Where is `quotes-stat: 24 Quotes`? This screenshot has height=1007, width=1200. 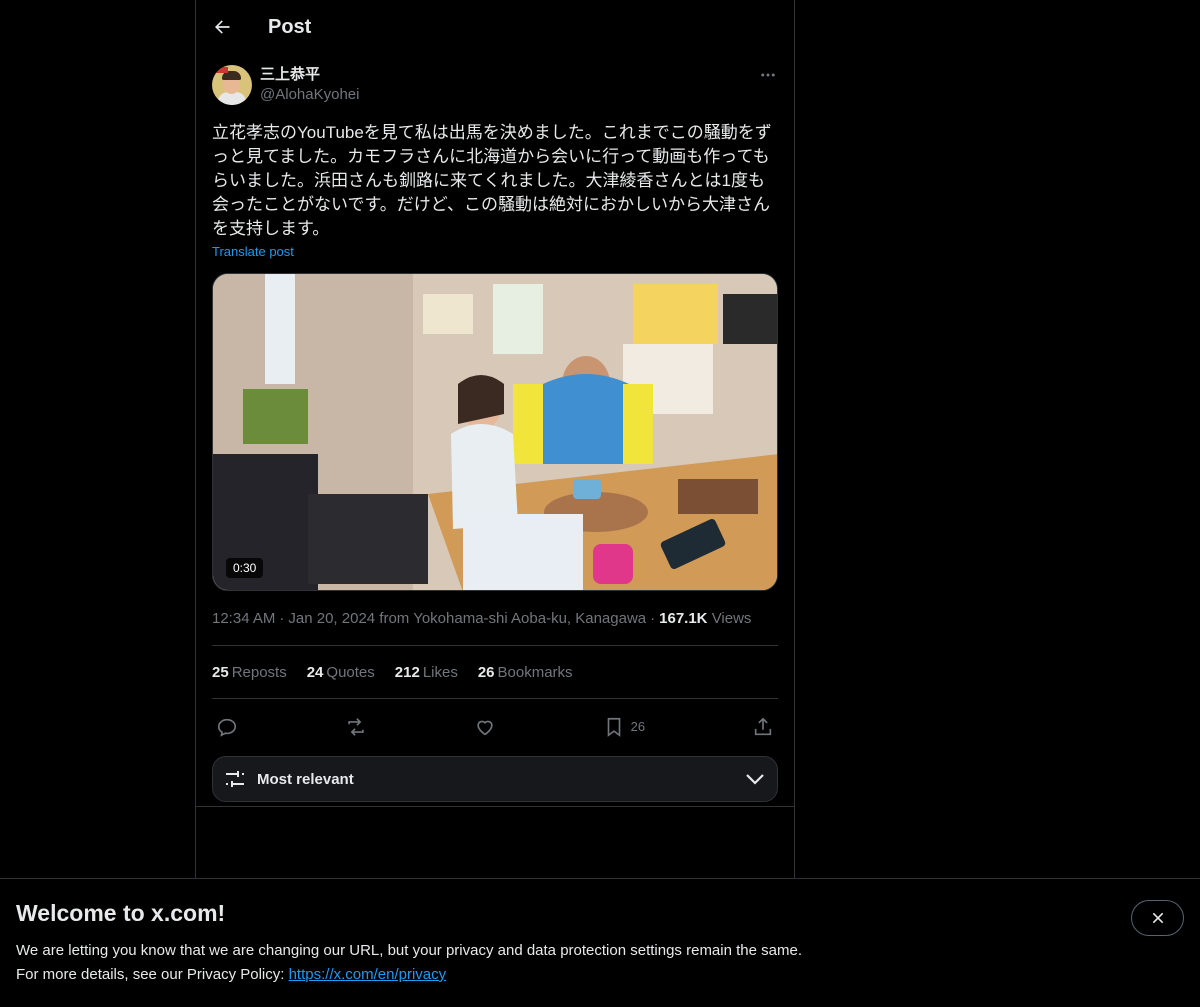
quotes-stat: 24 Quotes is located at coordinates (341, 672).